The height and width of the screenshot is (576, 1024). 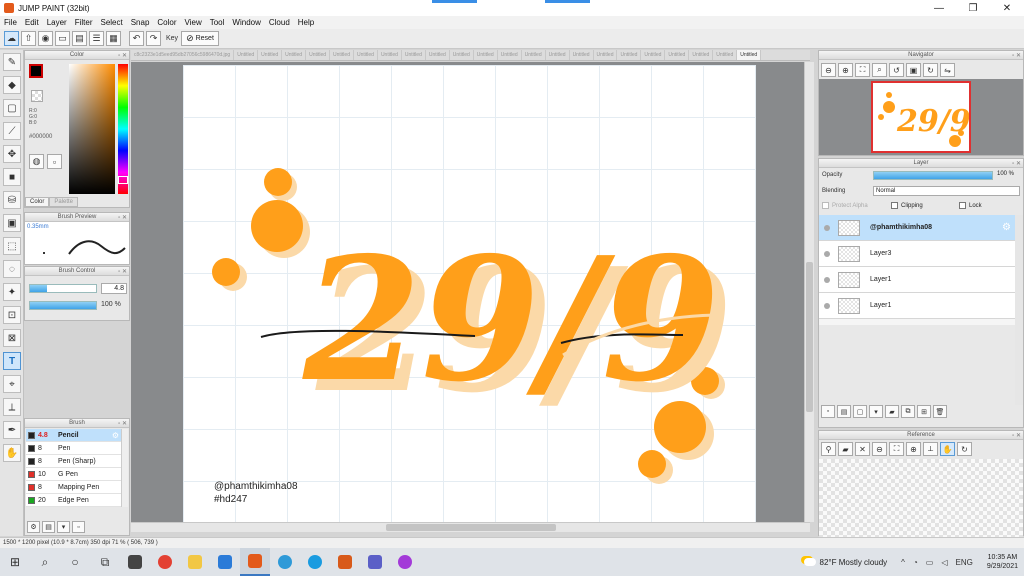 I want to click on reference-open-icon: ▰, so click(x=845, y=449).